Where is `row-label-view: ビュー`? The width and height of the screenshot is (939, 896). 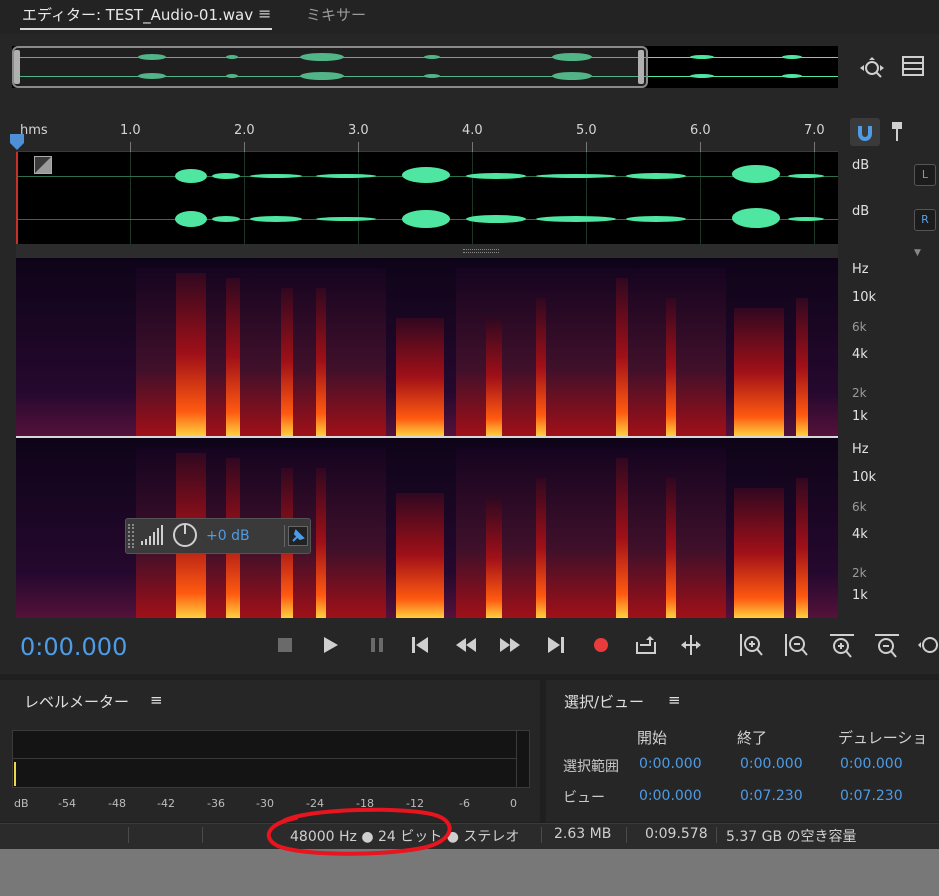
row-label-view: ビュー is located at coordinates (584, 798).